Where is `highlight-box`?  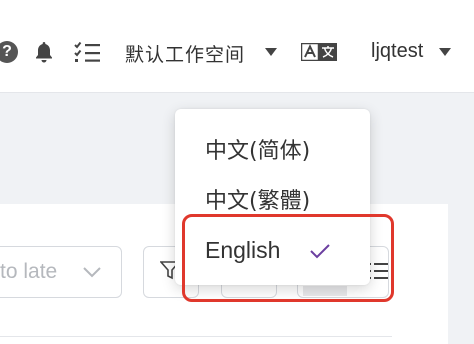
highlight-box is located at coordinates (288, 258).